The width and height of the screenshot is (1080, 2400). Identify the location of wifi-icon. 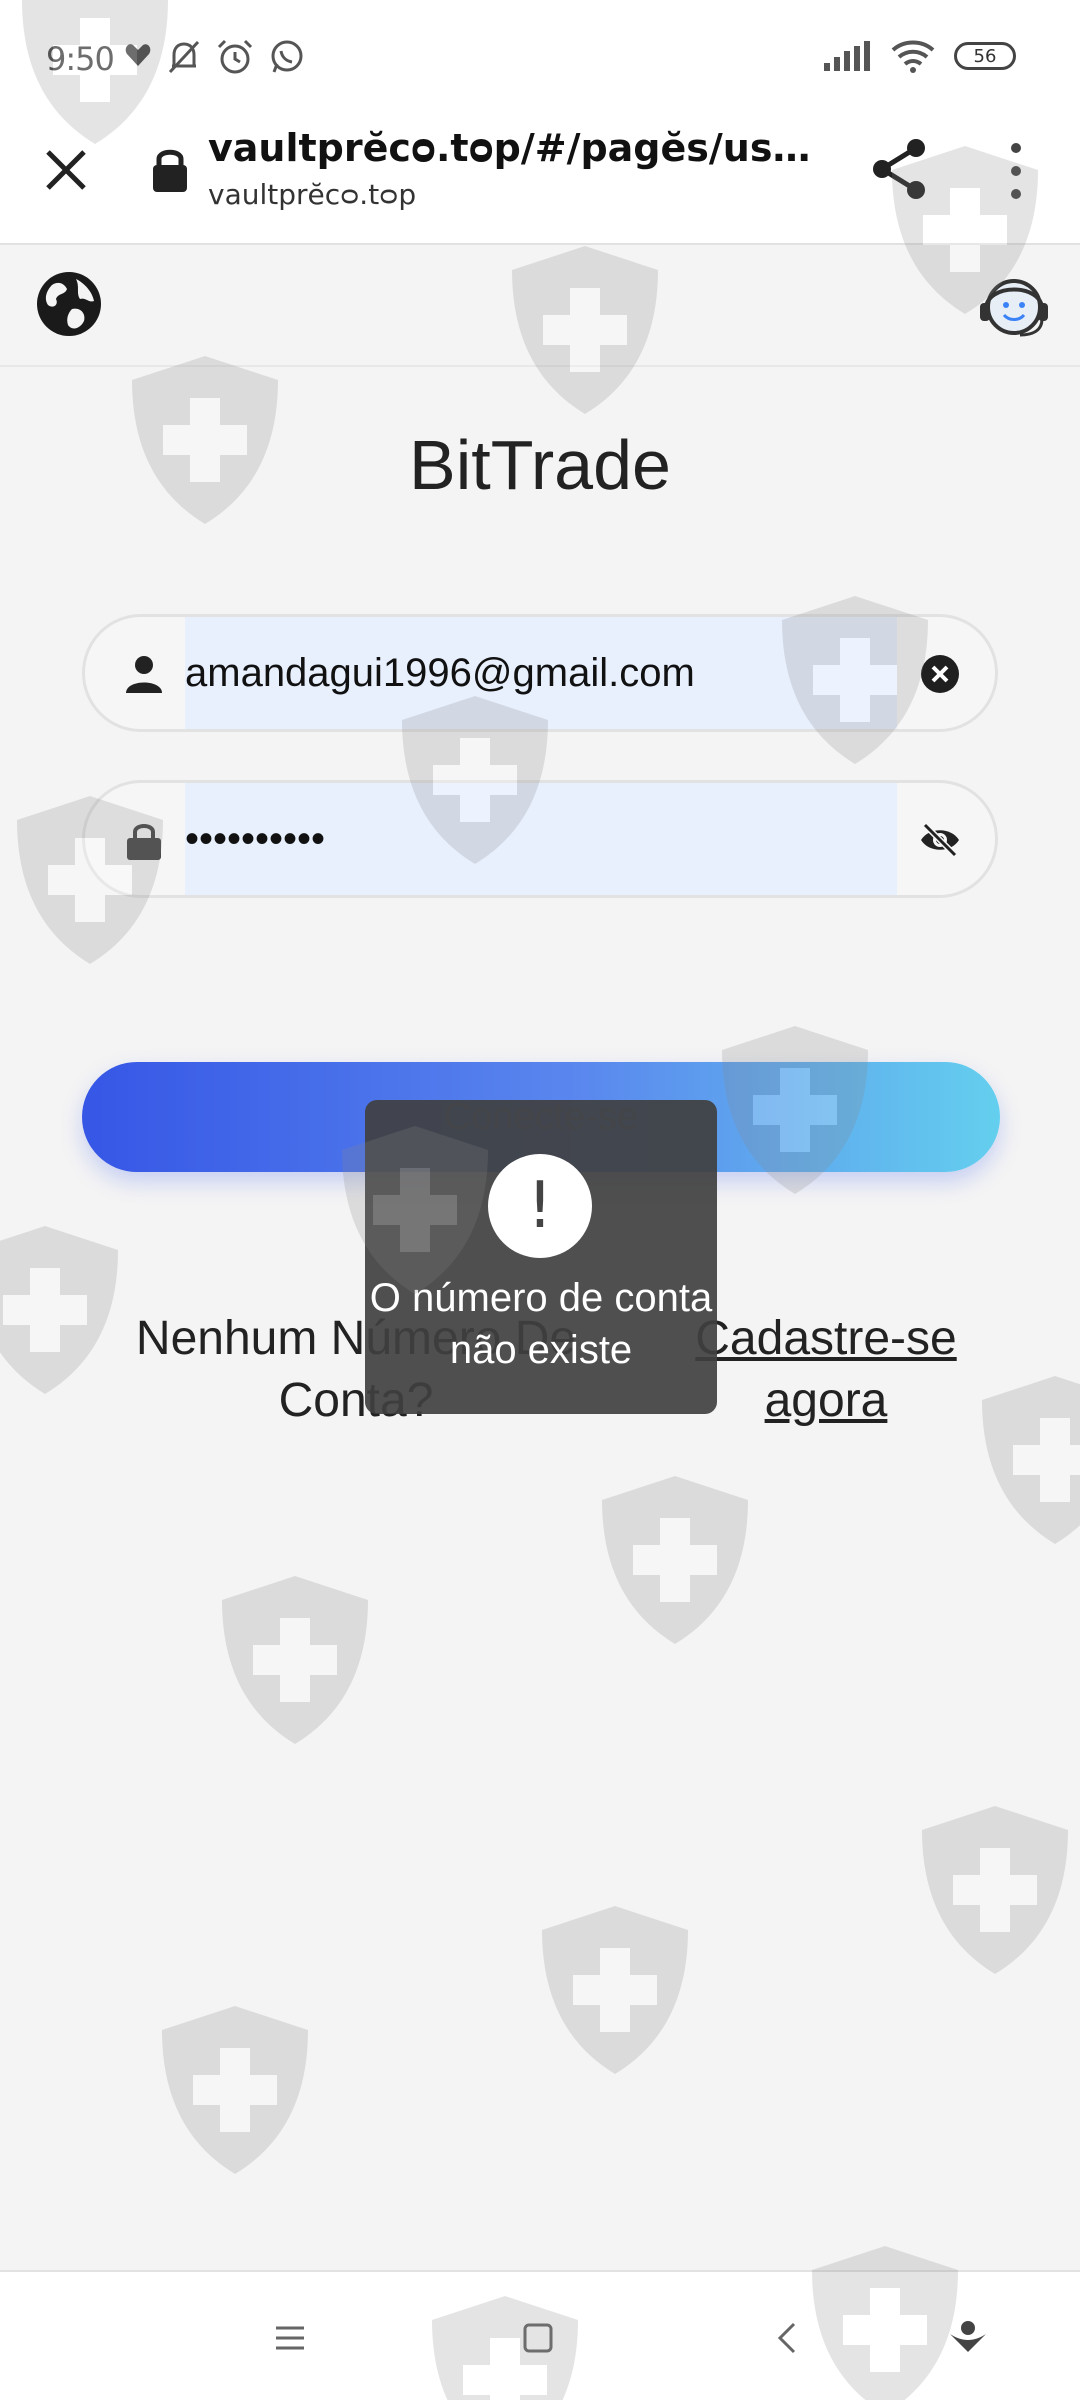
(913, 56).